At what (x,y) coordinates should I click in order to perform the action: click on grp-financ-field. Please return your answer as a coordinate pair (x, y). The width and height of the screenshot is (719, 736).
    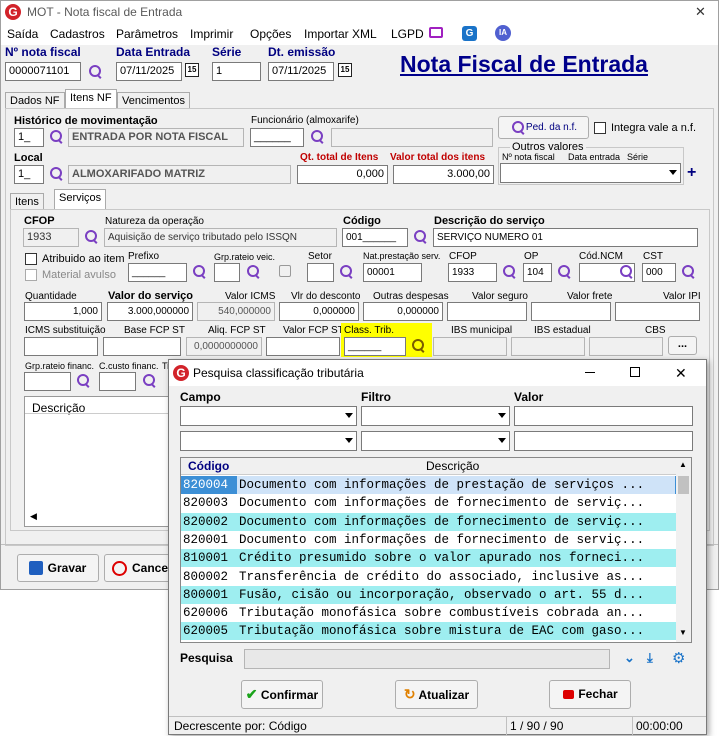
    Looking at the image, I should click on (47, 381).